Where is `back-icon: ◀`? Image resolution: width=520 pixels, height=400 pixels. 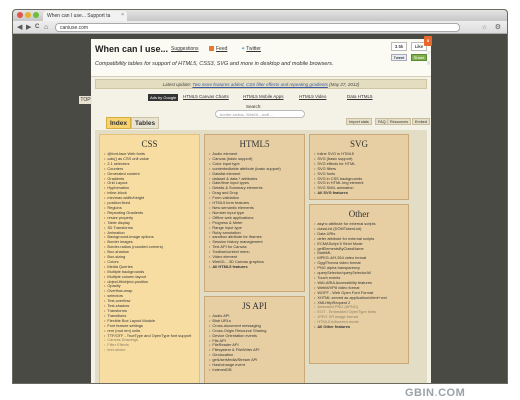 back-icon: ◀ is located at coordinates (19, 27).